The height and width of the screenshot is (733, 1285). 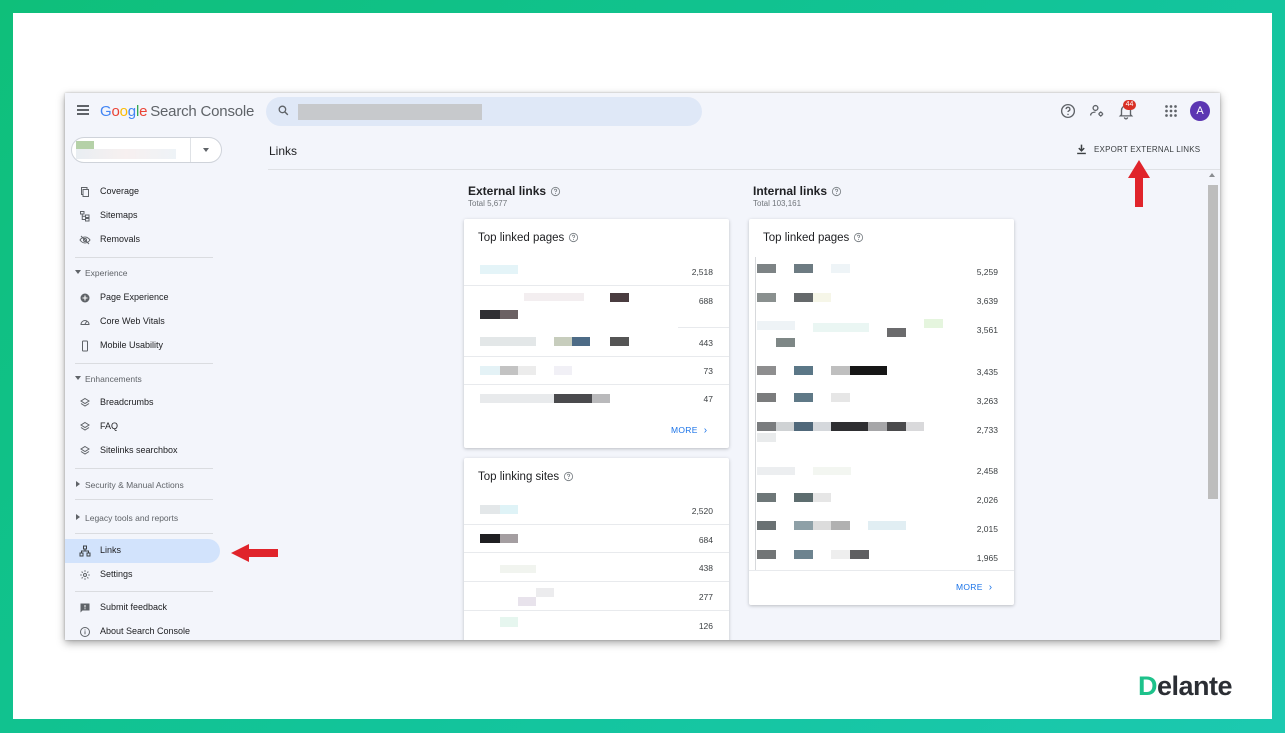 What do you see at coordinates (987, 372) in the screenshot?
I see `link-count: 3,435` at bounding box center [987, 372].